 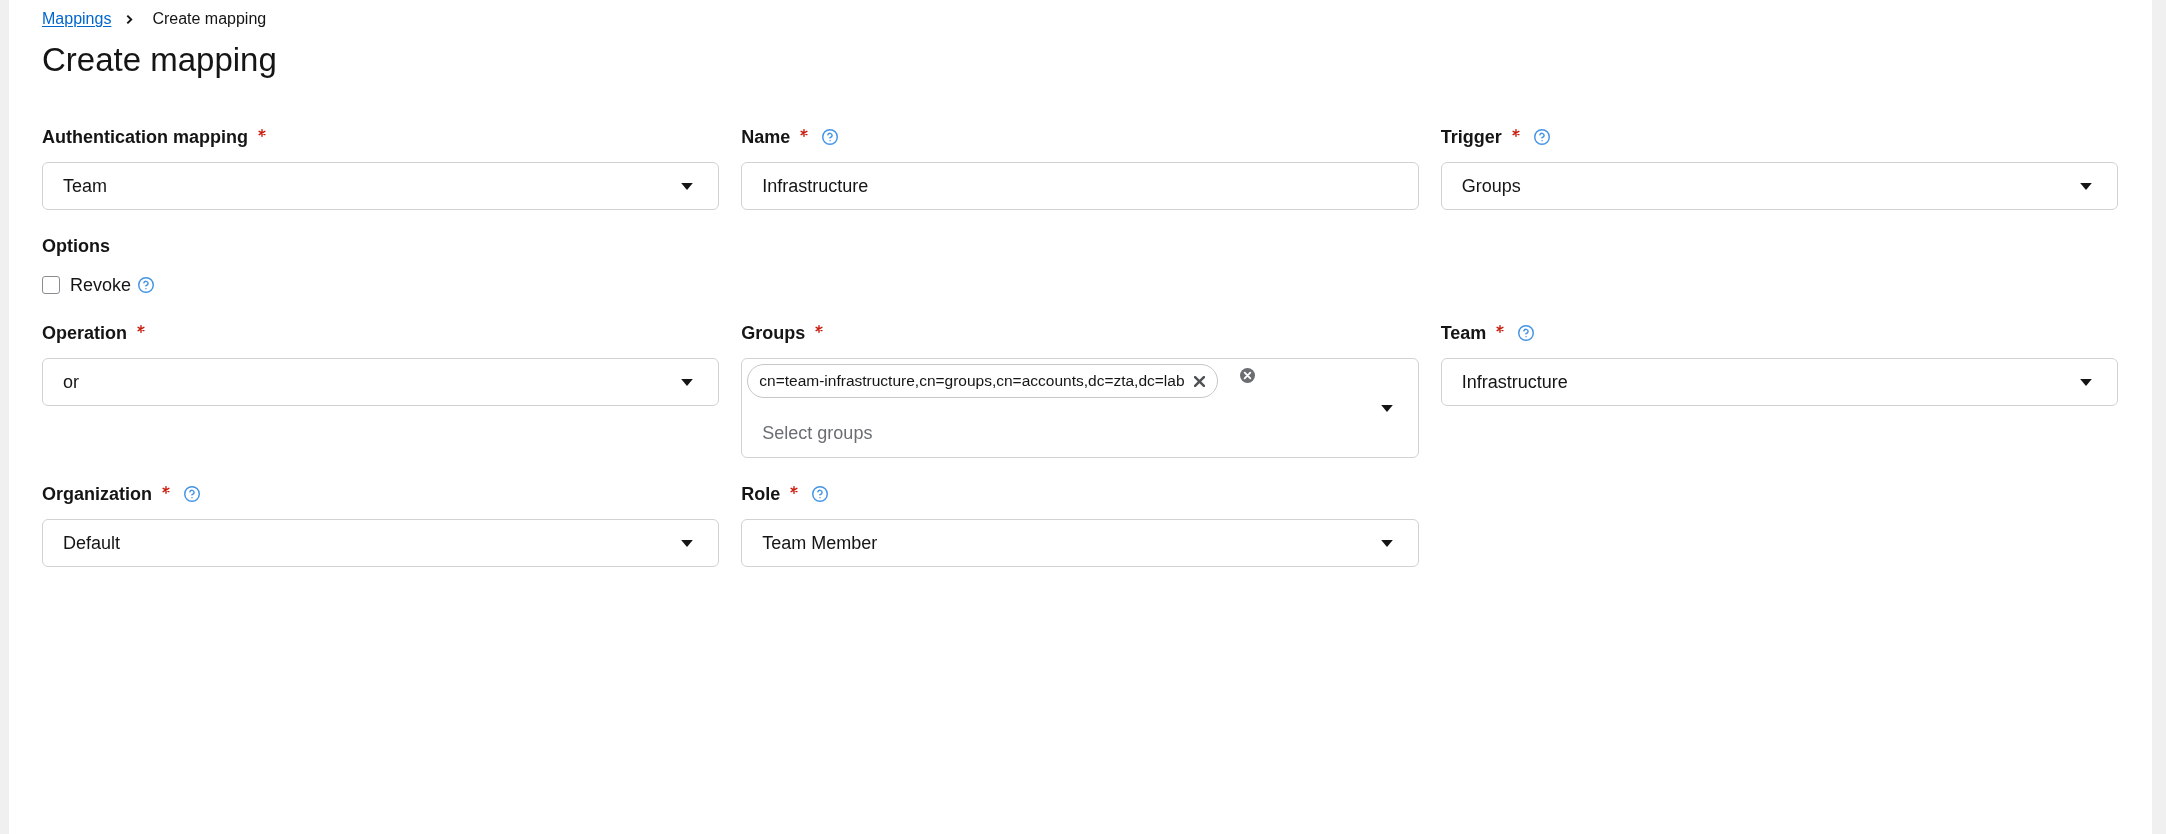 I want to click on chevron-right-icon, so click(x=130, y=19).